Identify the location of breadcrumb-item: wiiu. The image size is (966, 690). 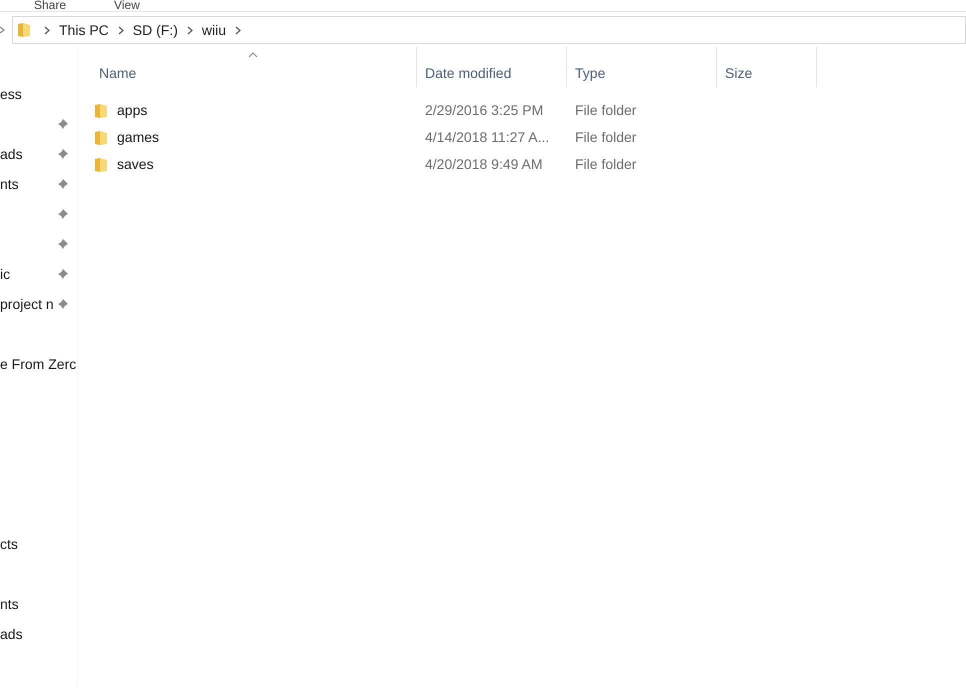
(214, 30).